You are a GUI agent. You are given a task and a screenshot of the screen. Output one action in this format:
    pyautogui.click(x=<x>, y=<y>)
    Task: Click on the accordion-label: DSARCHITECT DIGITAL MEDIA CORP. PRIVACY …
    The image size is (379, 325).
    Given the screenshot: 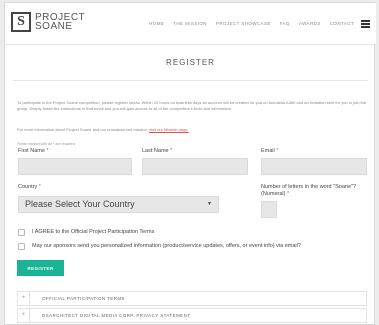 What is the action you would take?
    pyautogui.click(x=116, y=315)
    